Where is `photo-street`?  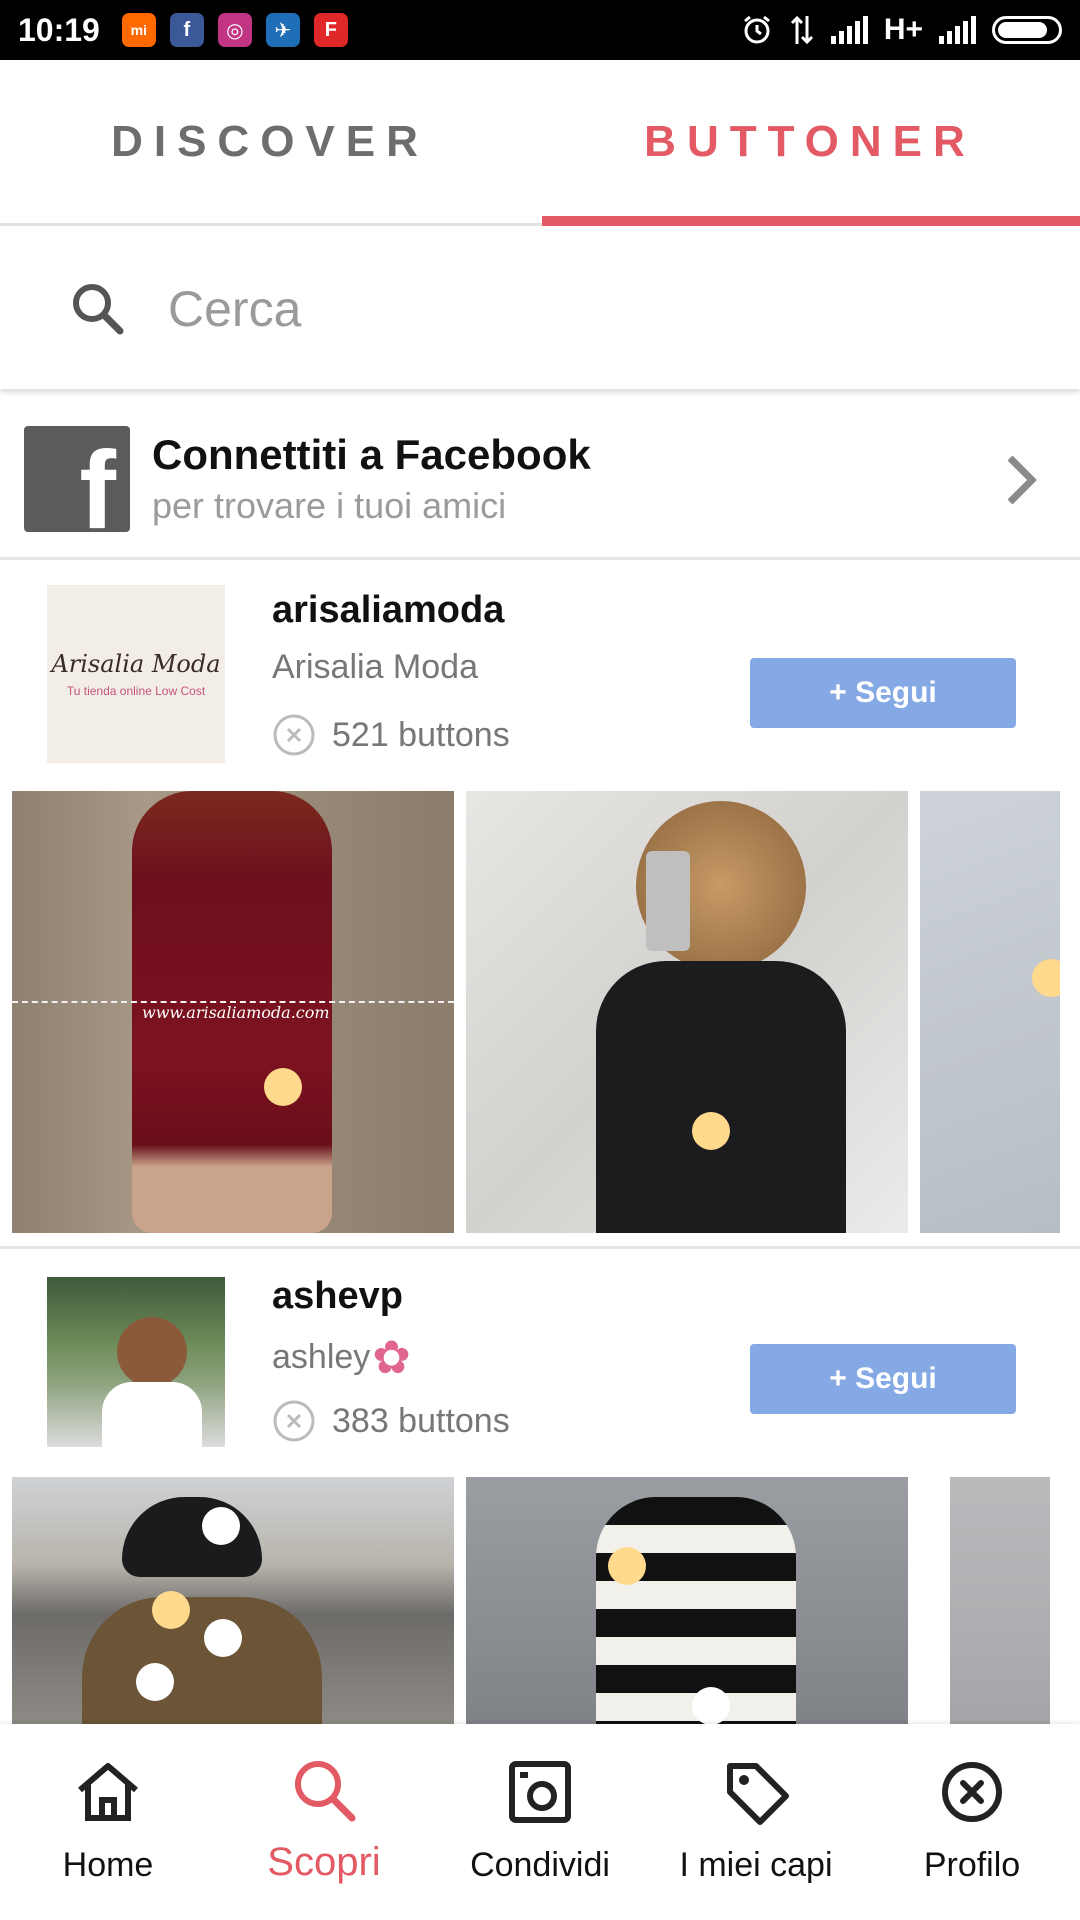 photo-street is located at coordinates (233, 1602).